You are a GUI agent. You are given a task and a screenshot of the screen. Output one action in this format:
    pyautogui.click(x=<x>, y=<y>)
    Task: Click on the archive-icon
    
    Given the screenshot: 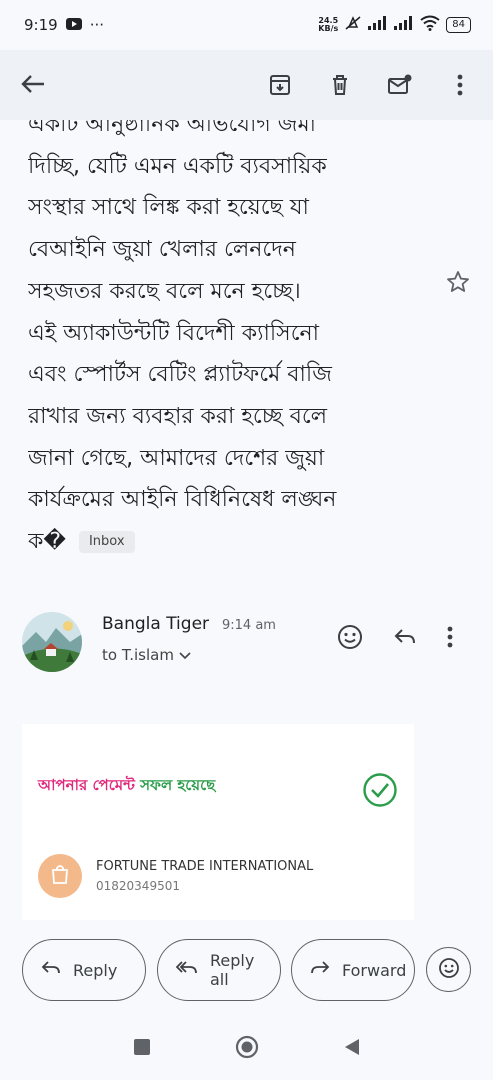 What is the action you would take?
    pyautogui.click(x=280, y=85)
    